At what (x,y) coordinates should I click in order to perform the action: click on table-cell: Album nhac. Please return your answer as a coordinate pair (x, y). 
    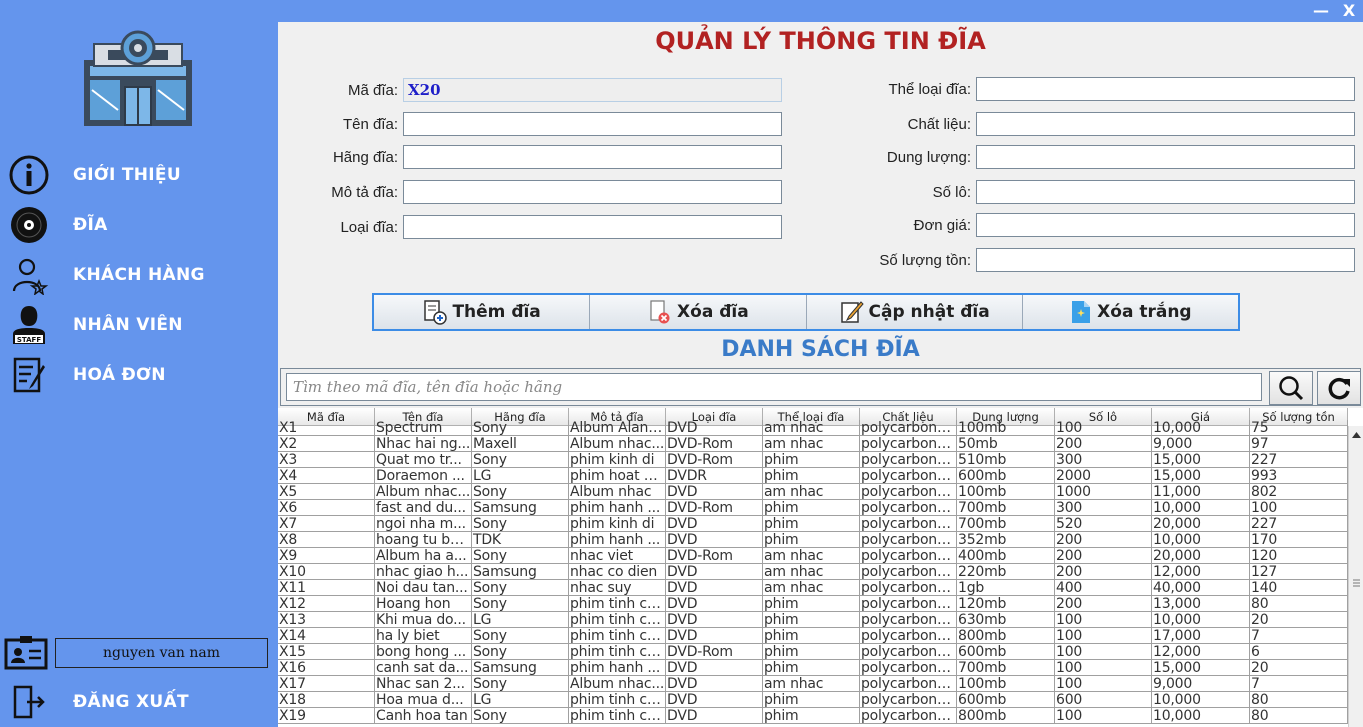
    Looking at the image, I should click on (617, 492).